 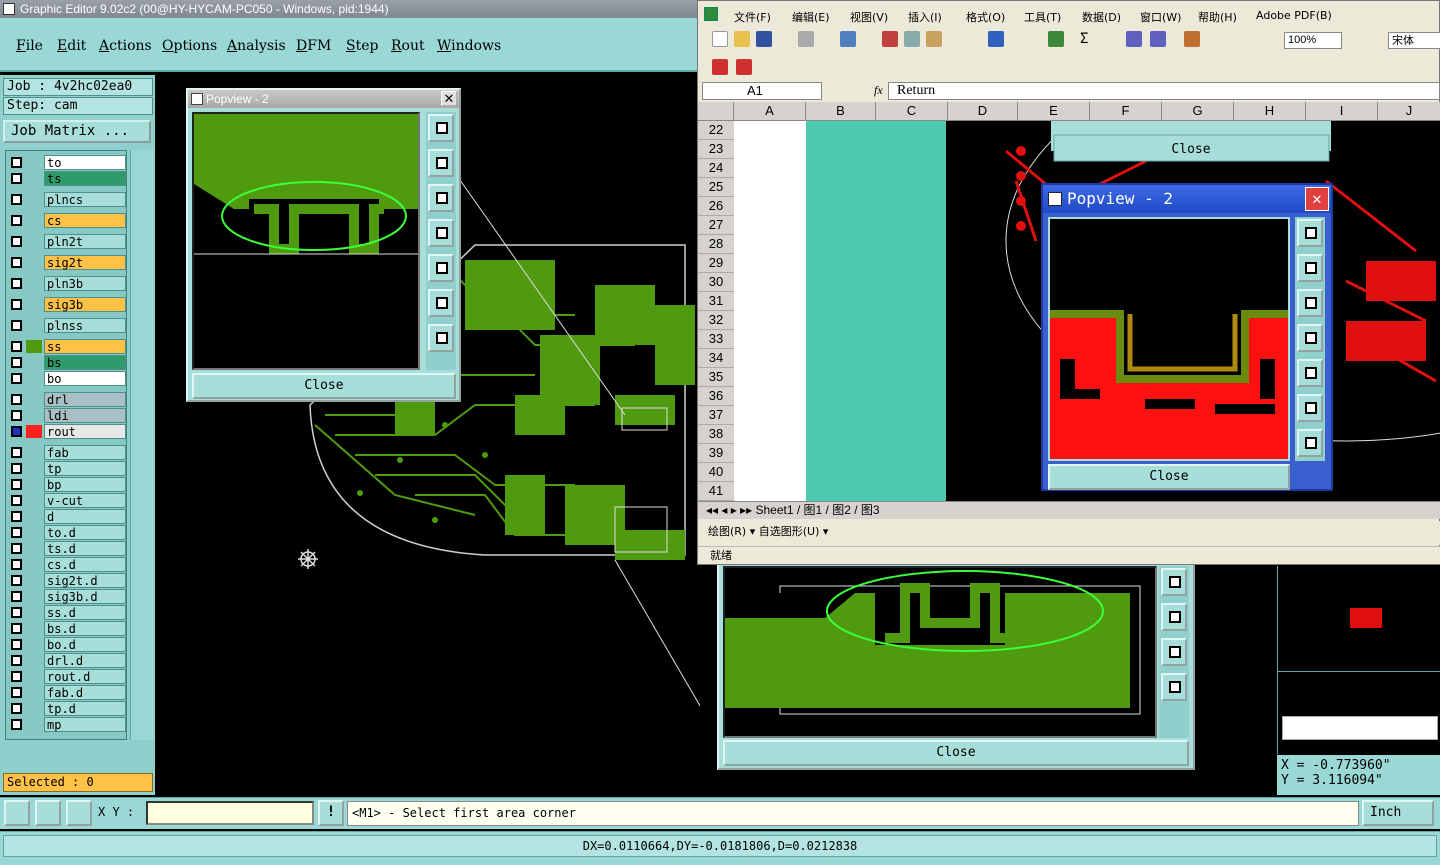 What do you see at coordinates (806, 39) in the screenshot?
I see `print-icon` at bounding box center [806, 39].